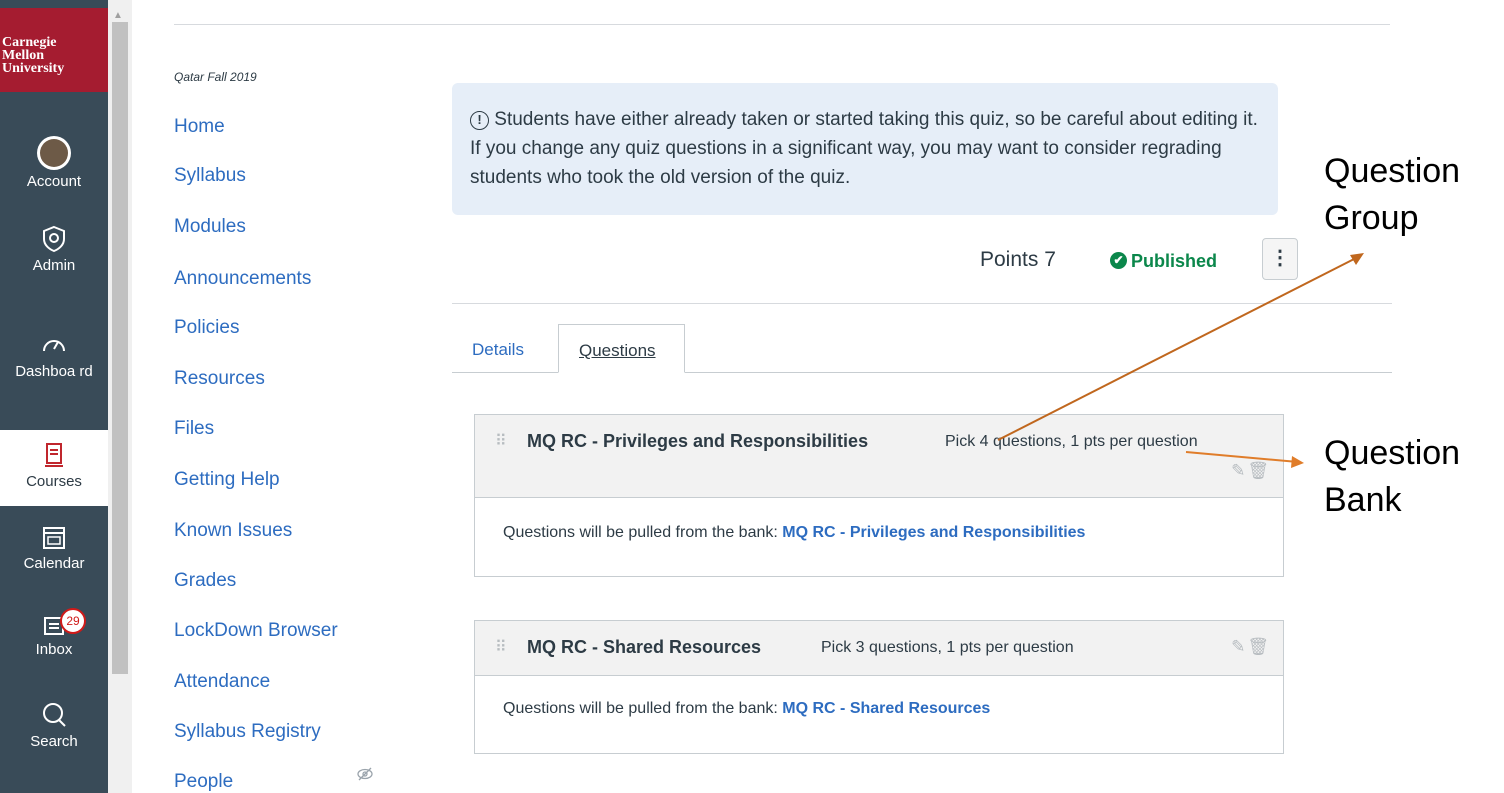 The height and width of the screenshot is (793, 1504). Describe the element at coordinates (120, 348) in the screenshot. I see `nav-scrollbar-thumb` at that location.